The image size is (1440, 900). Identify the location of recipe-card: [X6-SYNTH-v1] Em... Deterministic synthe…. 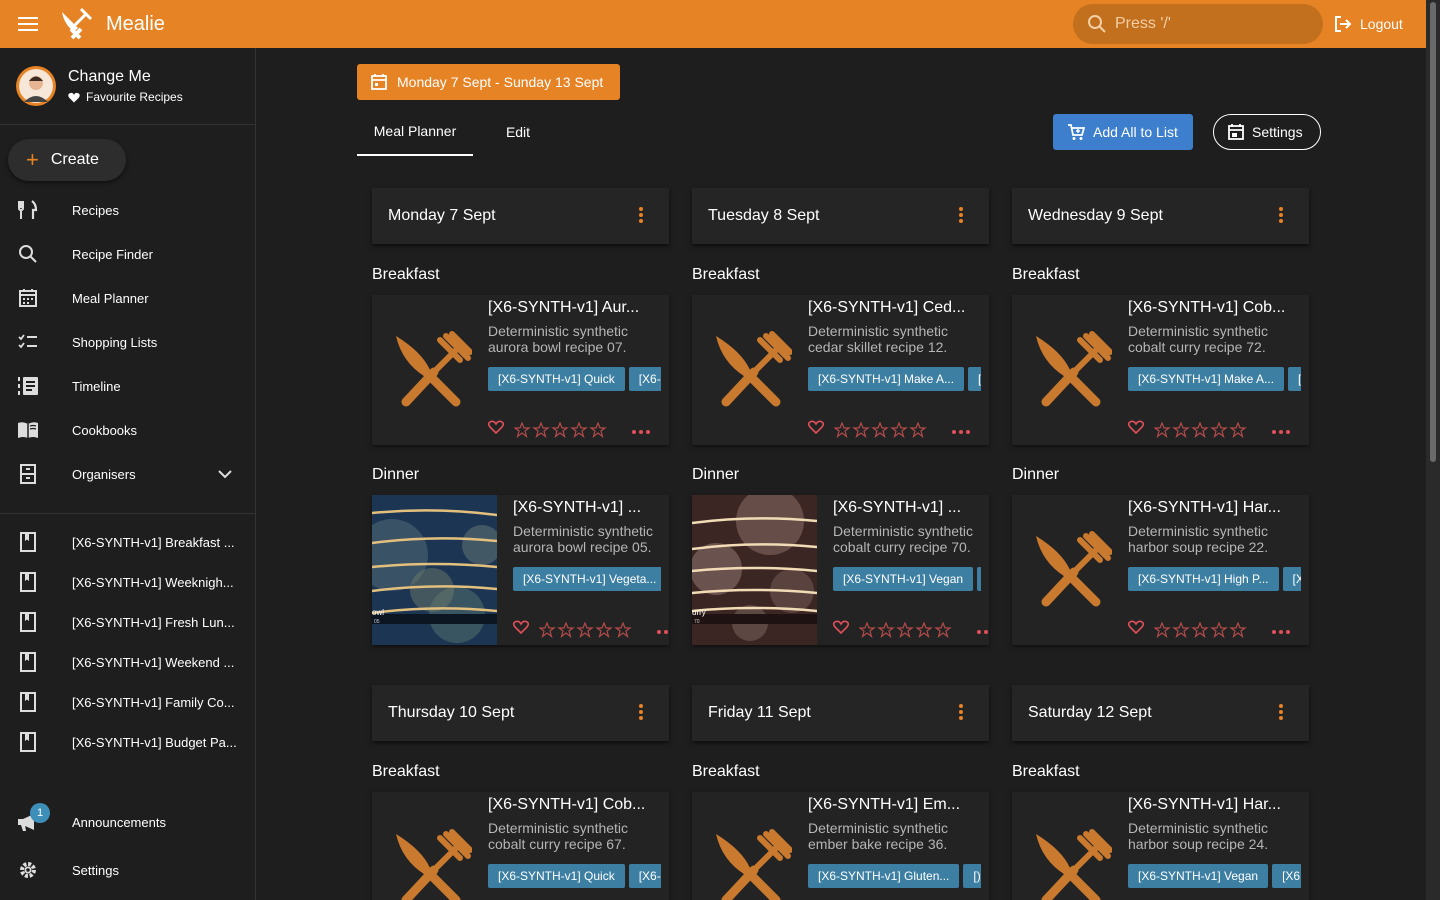
(840, 846).